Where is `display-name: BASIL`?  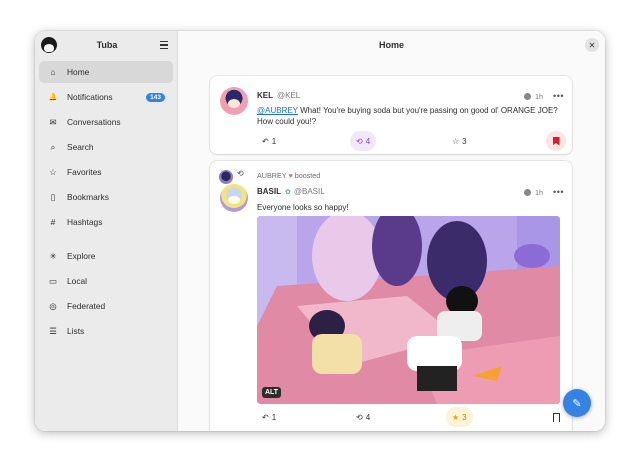 display-name: BASIL is located at coordinates (269, 191).